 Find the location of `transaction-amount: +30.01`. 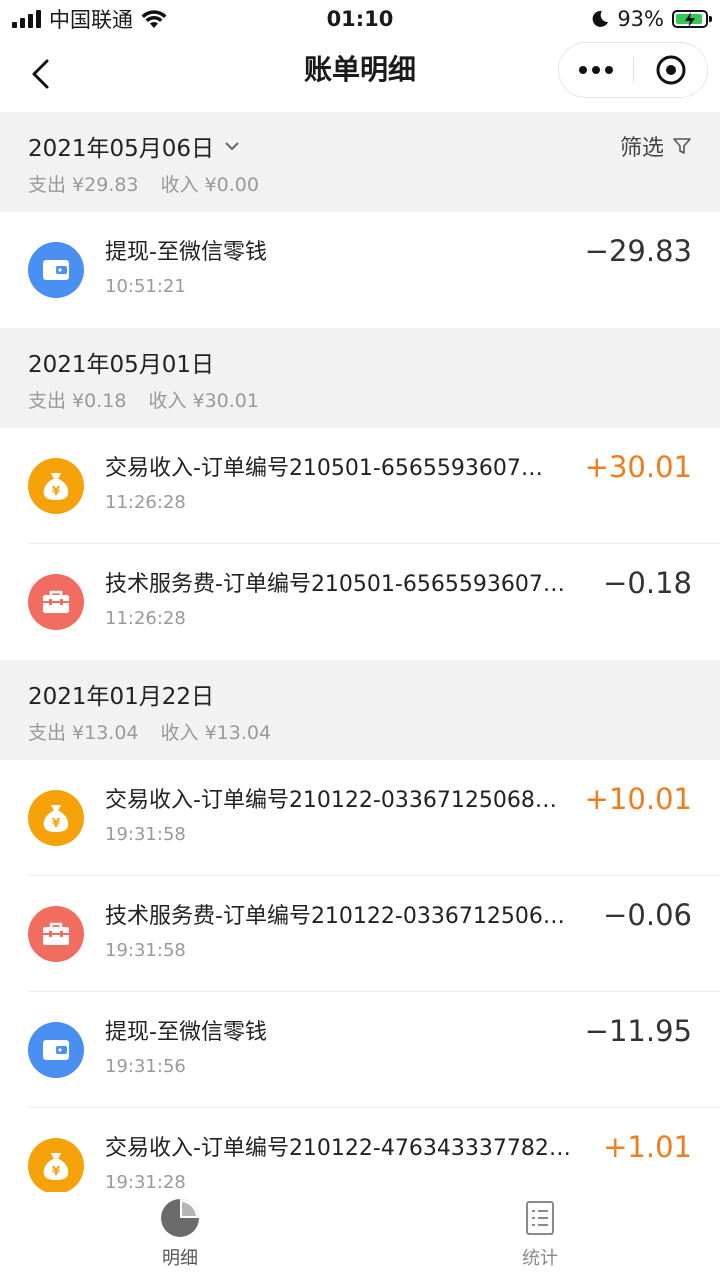

transaction-amount: +30.01 is located at coordinates (638, 467).